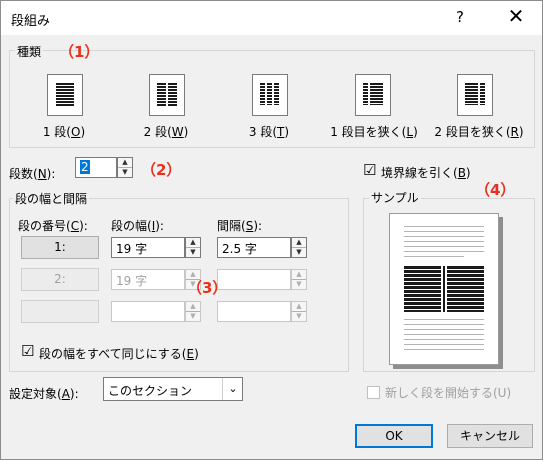 This screenshot has height=460, width=543. I want to click on column-1-width-spinner: ▲ ▼, so click(193, 247).